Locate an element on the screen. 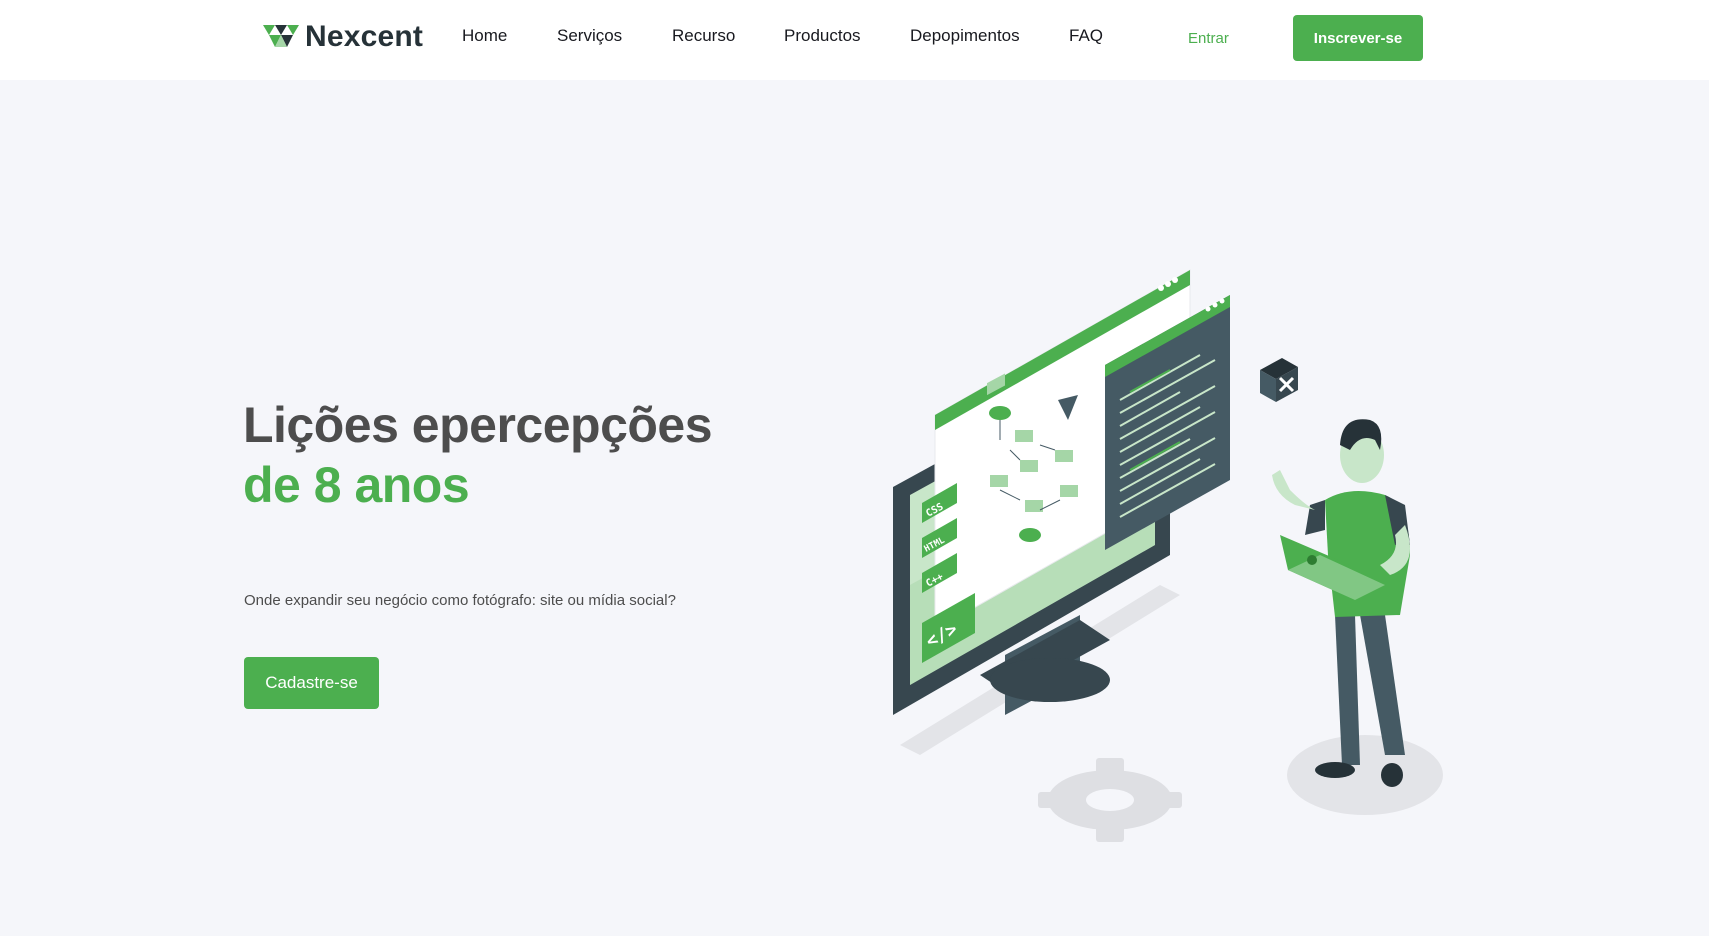 This screenshot has height=936, width=1709. nav-item-faq: FAQ is located at coordinates (1086, 36).